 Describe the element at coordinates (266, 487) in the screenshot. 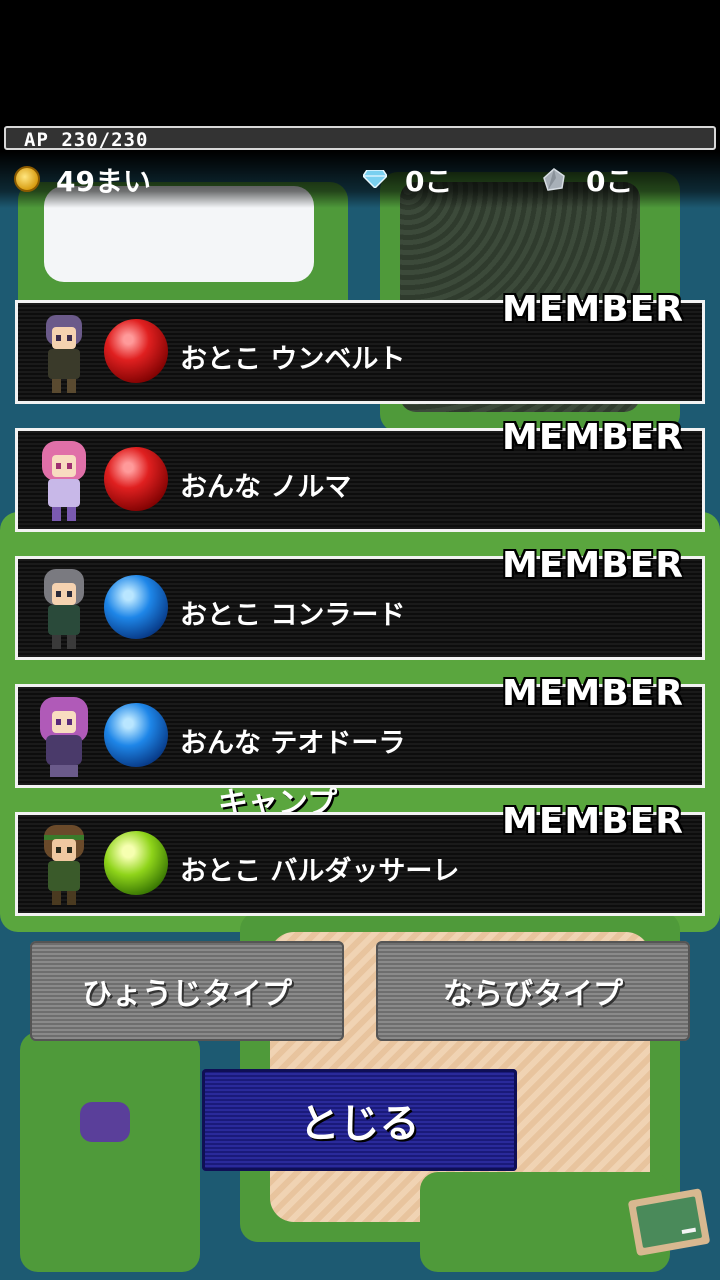

I see `member-name: おんな ノルマ` at that location.